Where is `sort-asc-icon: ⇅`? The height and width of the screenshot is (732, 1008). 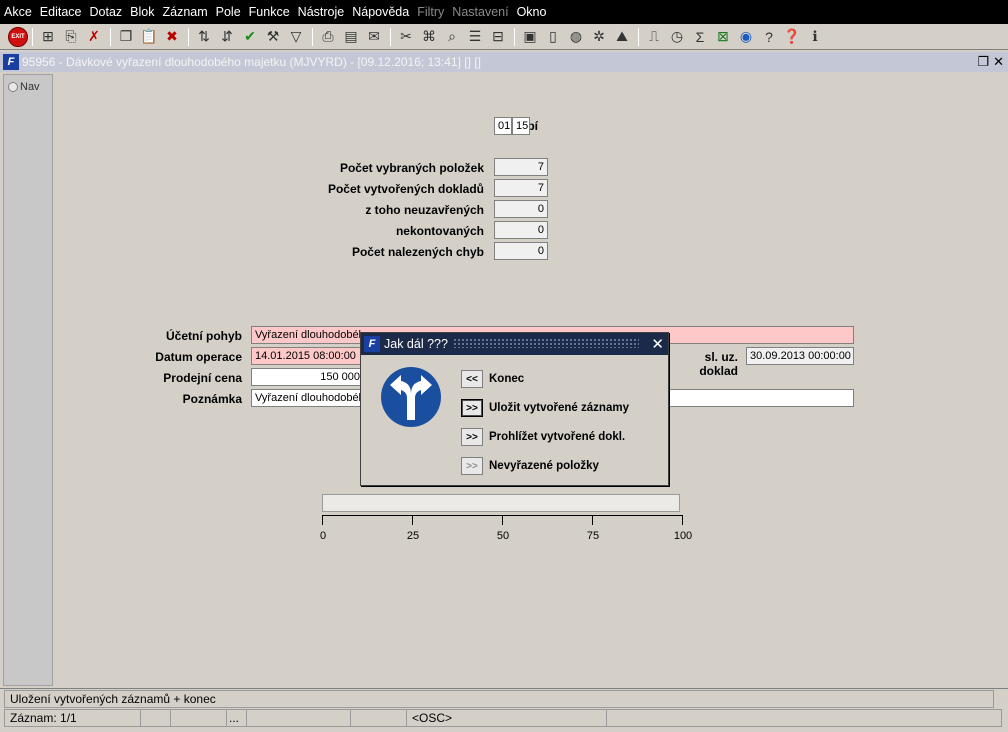
sort-asc-icon: ⇅ is located at coordinates (204, 37).